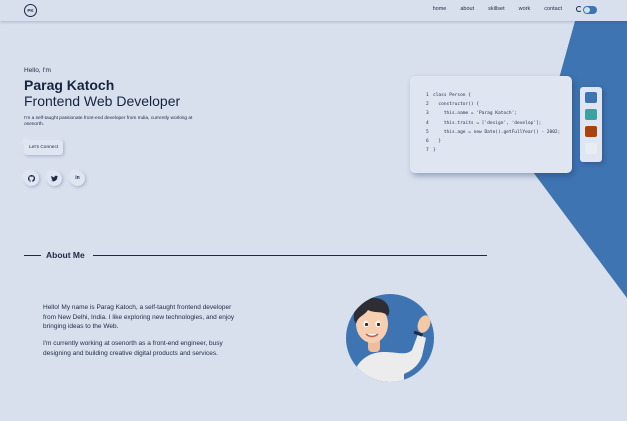 The image size is (627, 421). I want to click on code-line: 7}, so click(431, 151).